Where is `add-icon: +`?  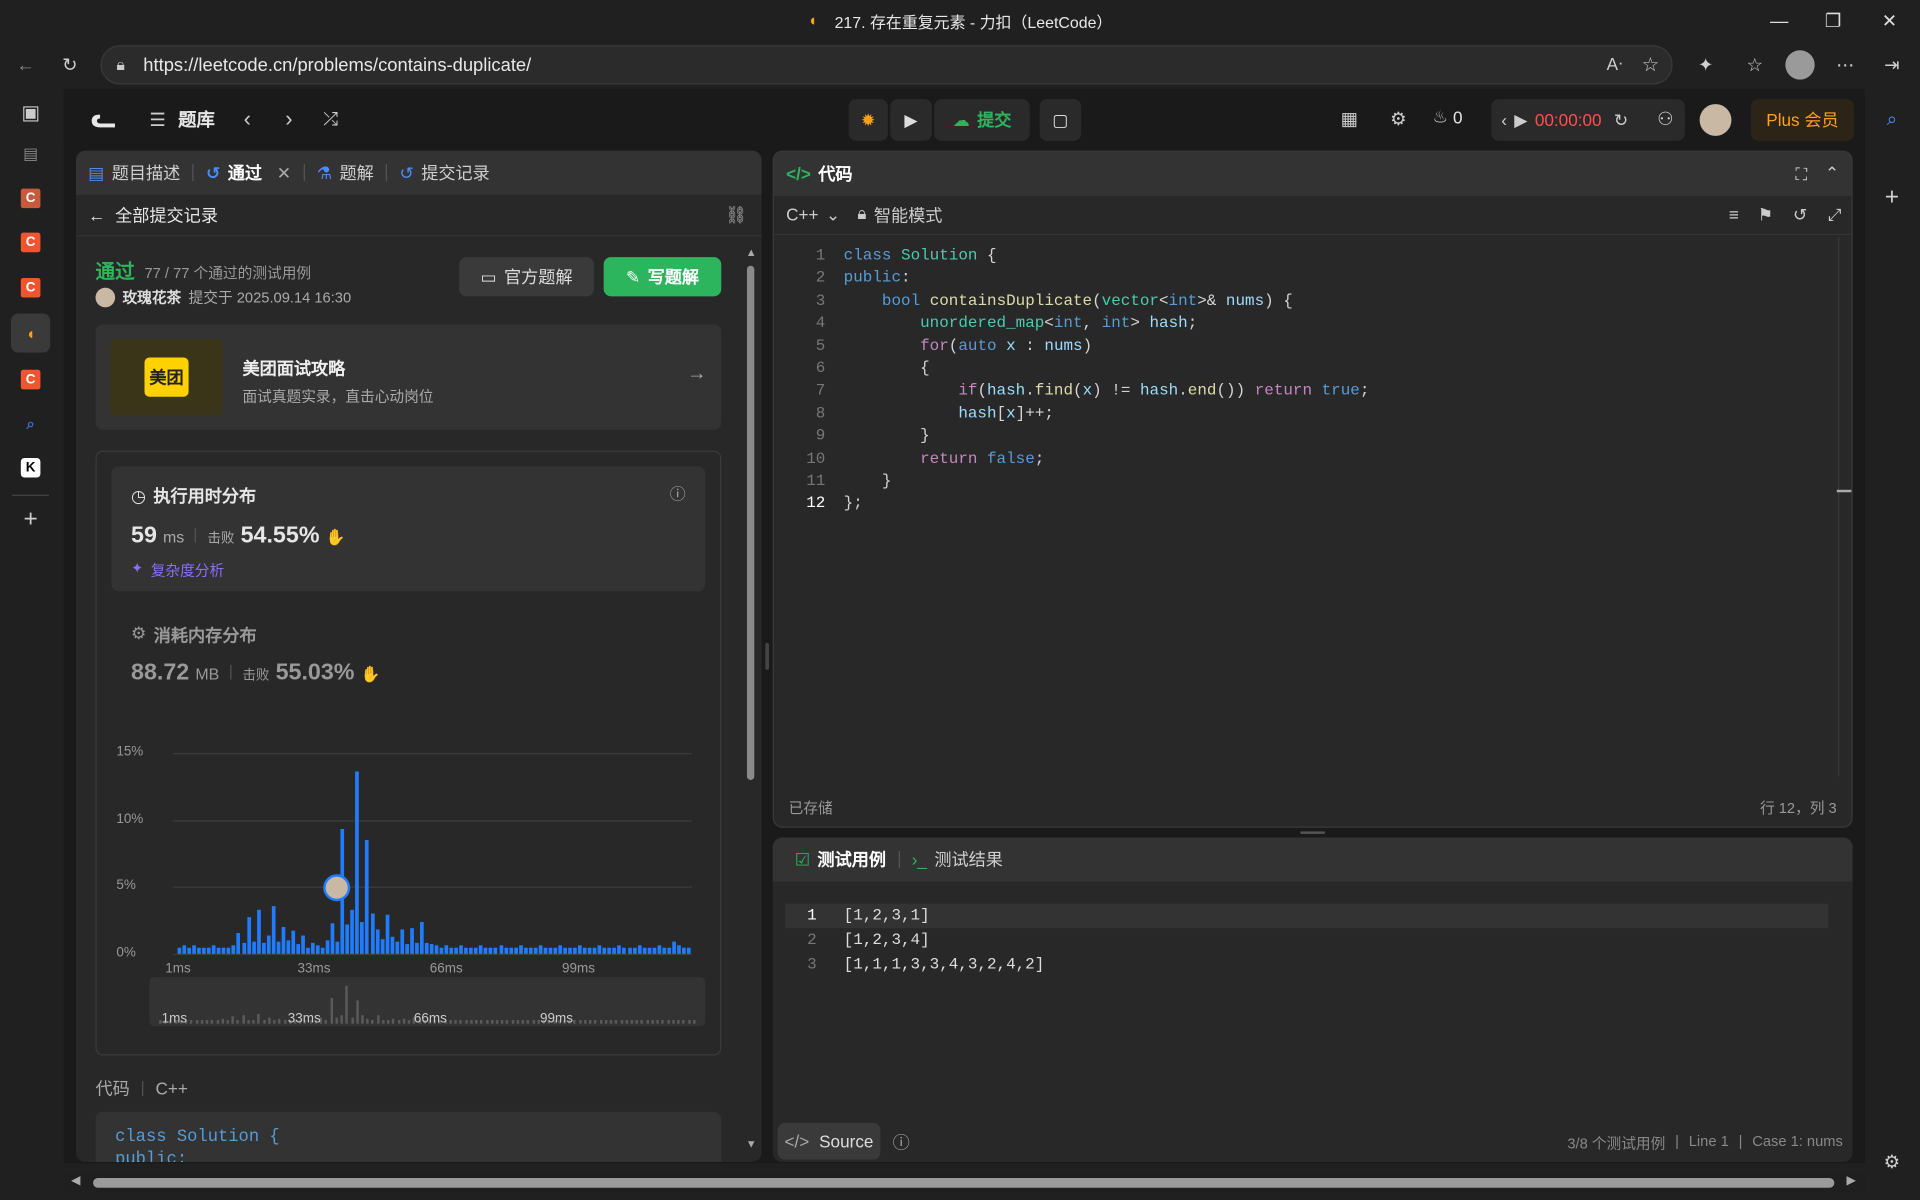
add-icon: + is located at coordinates (1892, 197).